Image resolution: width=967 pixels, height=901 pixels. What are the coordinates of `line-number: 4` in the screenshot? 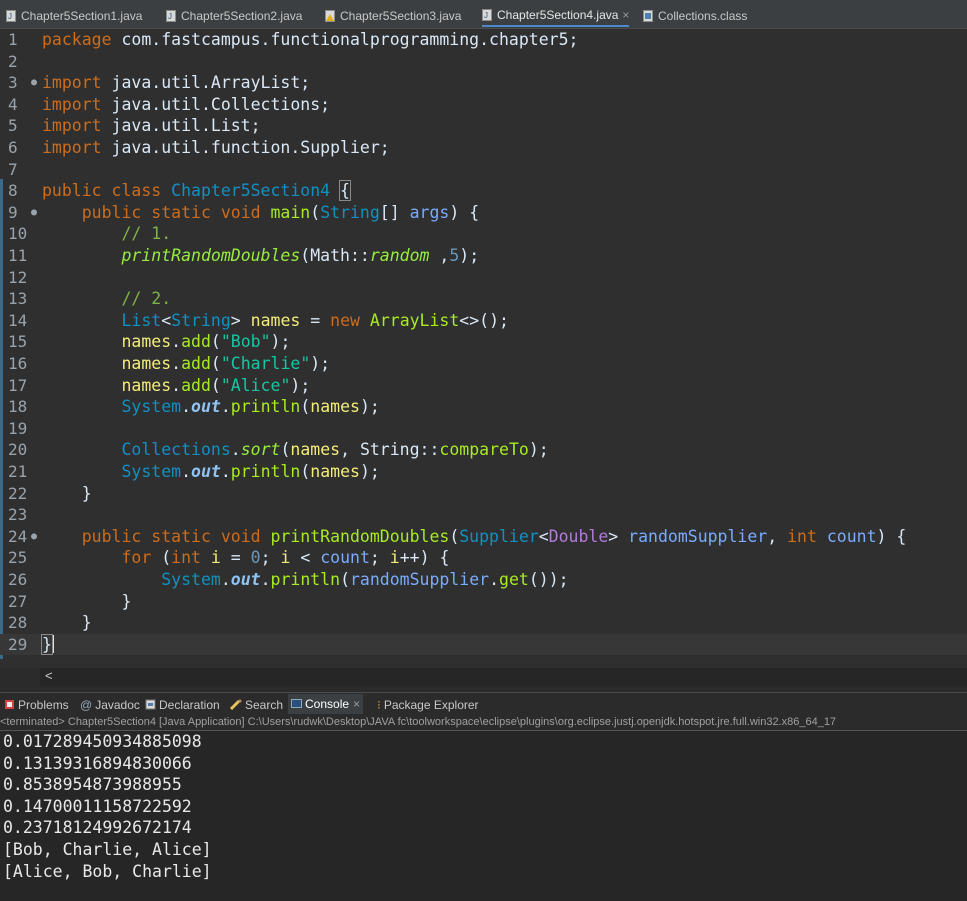 It's located at (13, 104).